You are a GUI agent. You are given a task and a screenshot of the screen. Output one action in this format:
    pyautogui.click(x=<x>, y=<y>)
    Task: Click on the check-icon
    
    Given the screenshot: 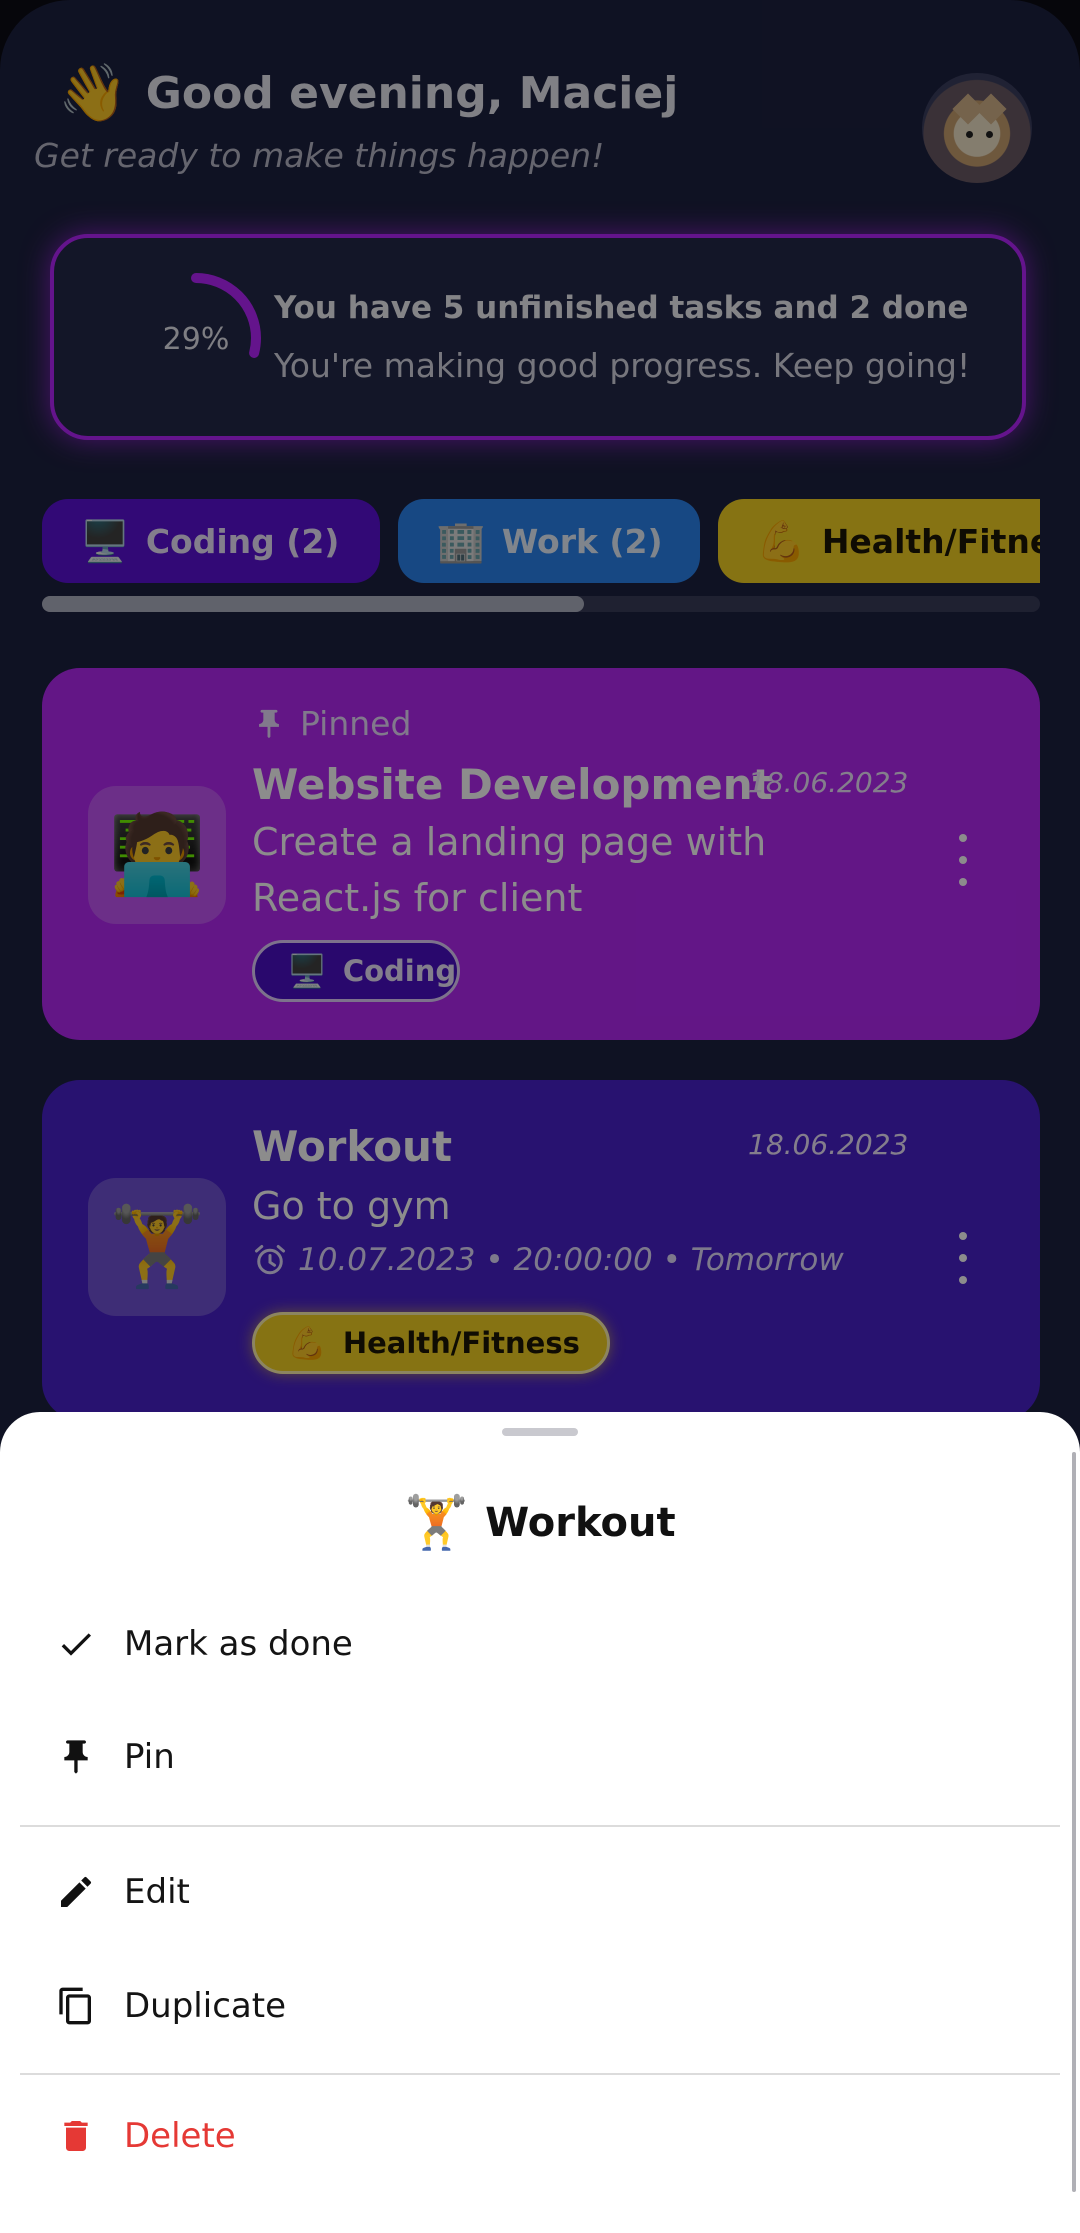 What is the action you would take?
    pyautogui.click(x=76, y=1644)
    